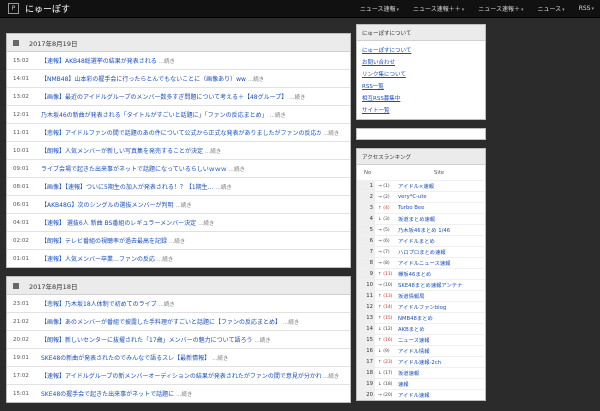  I want to click on brand: P にゅーぽす, so click(39, 8).